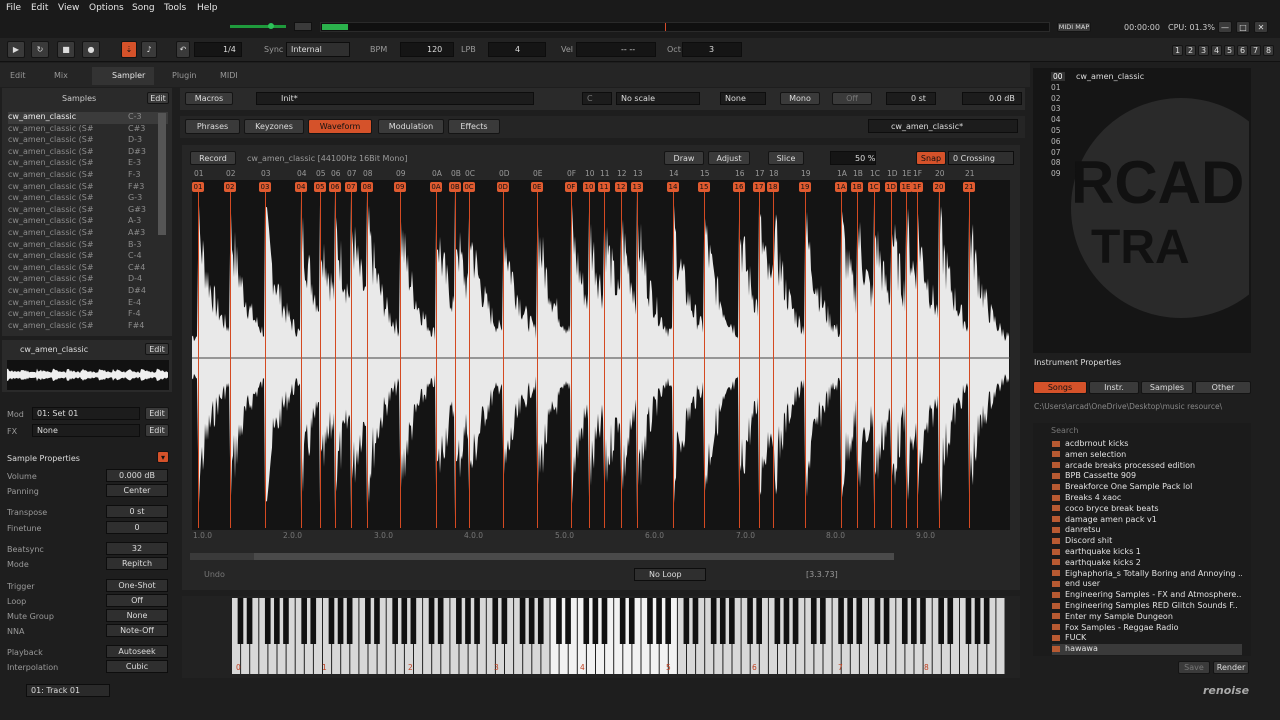 This screenshot has height=720, width=1280. What do you see at coordinates (258, 26) in the screenshot?
I see `master-volume-slider` at bounding box center [258, 26].